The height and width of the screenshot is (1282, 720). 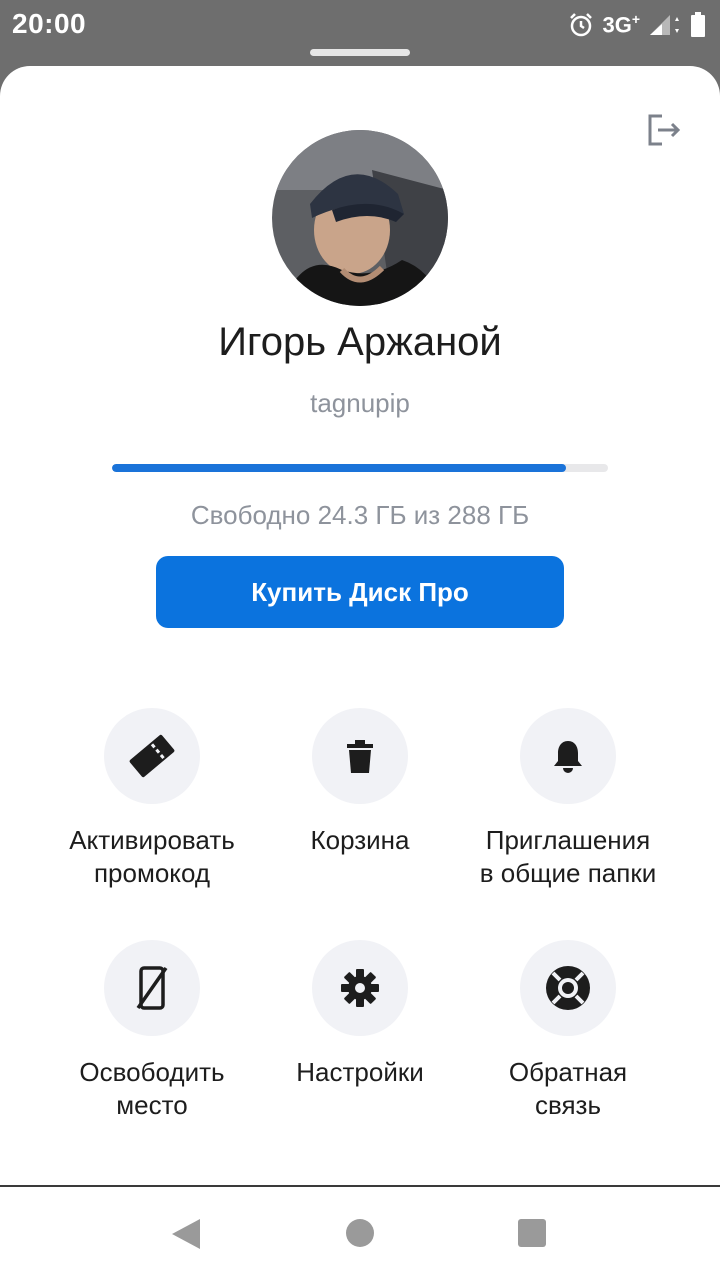 What do you see at coordinates (186, 1234) in the screenshot?
I see `back-icon` at bounding box center [186, 1234].